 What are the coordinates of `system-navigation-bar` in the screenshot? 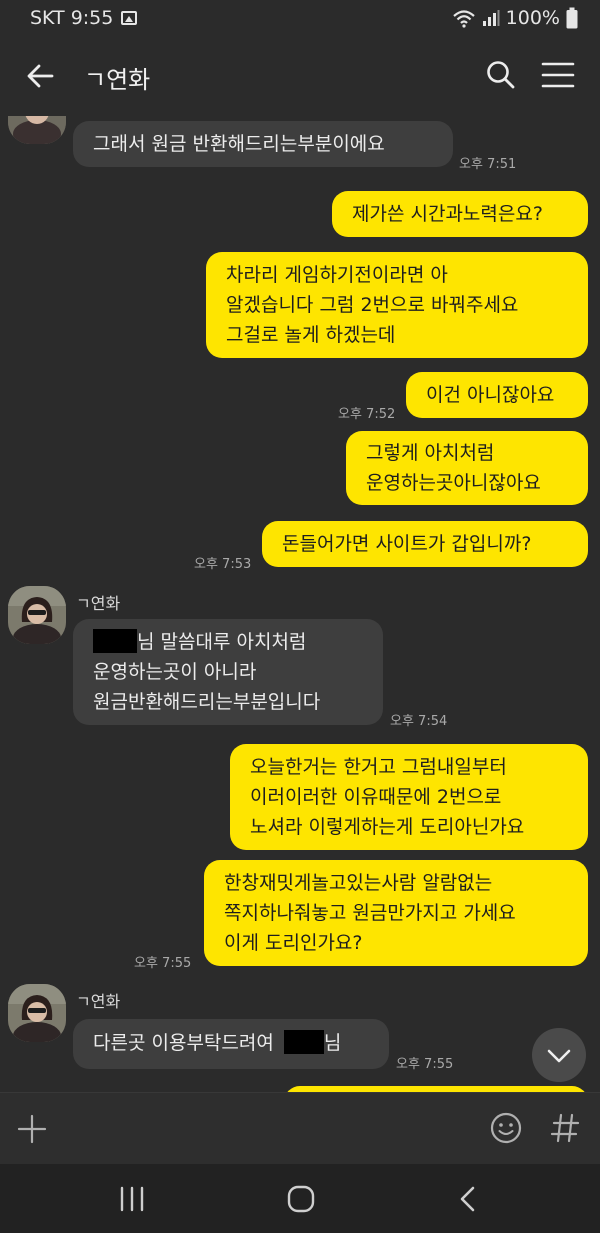 It's located at (300, 1198).